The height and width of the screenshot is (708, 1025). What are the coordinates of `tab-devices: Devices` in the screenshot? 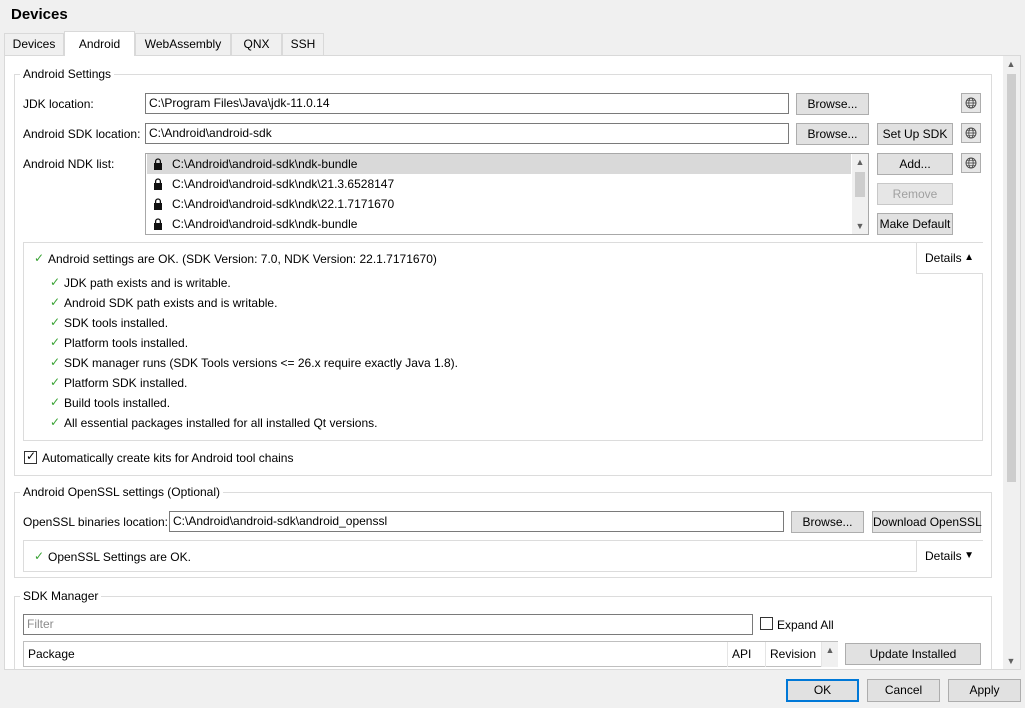 It's located at (34, 44).